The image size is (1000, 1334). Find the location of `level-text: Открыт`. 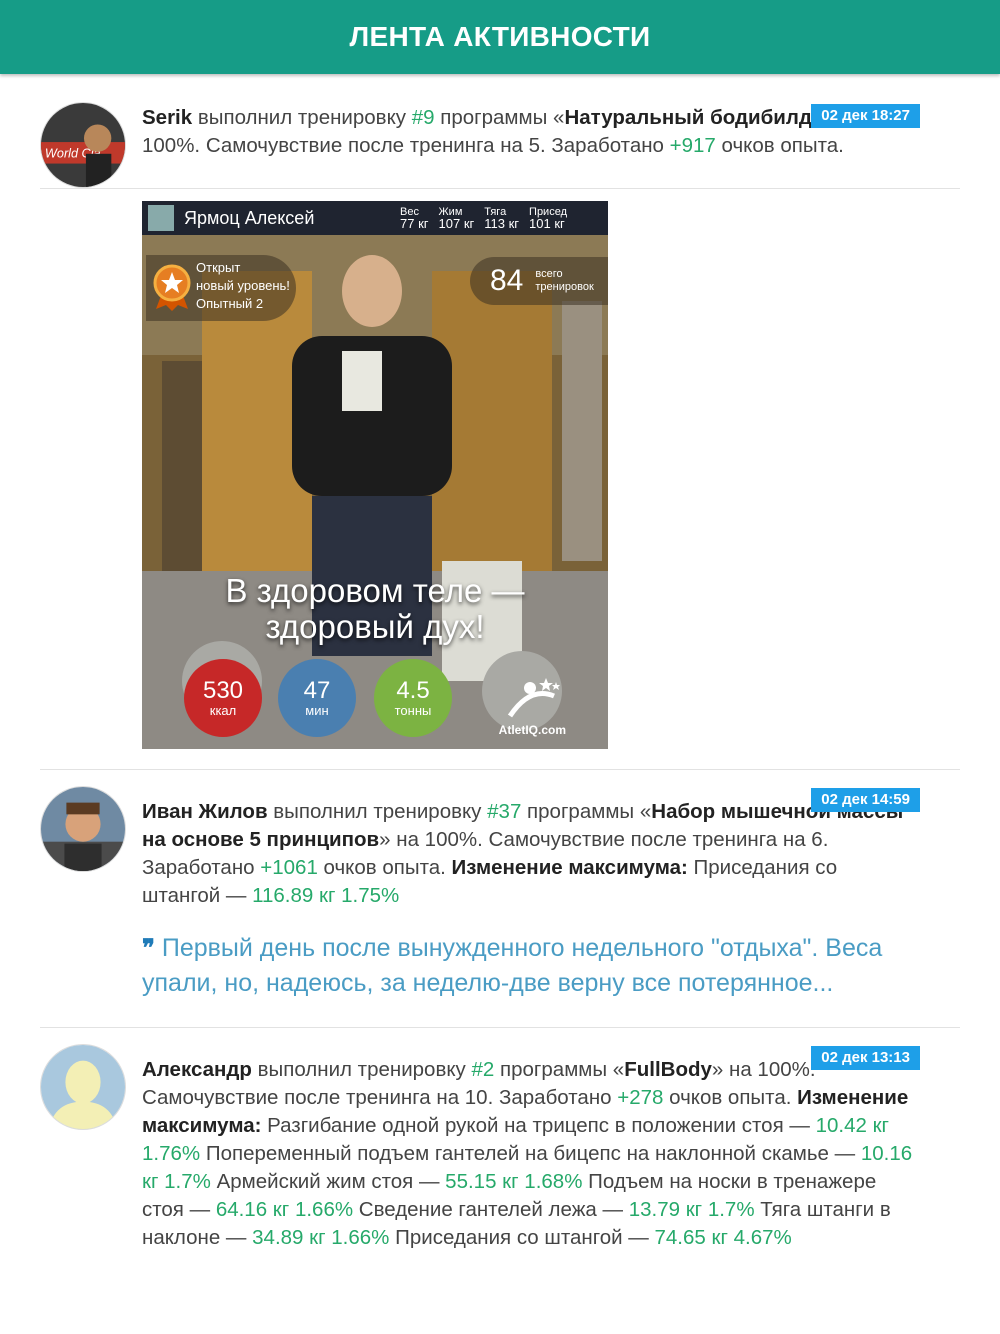

level-text: Открыт is located at coordinates (218, 267).